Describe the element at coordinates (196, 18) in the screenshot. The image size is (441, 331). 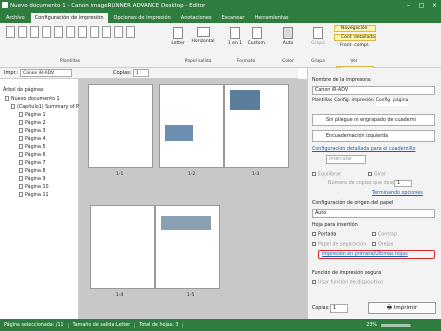
I see `tab-anotaciones: Anotaciones` at that location.